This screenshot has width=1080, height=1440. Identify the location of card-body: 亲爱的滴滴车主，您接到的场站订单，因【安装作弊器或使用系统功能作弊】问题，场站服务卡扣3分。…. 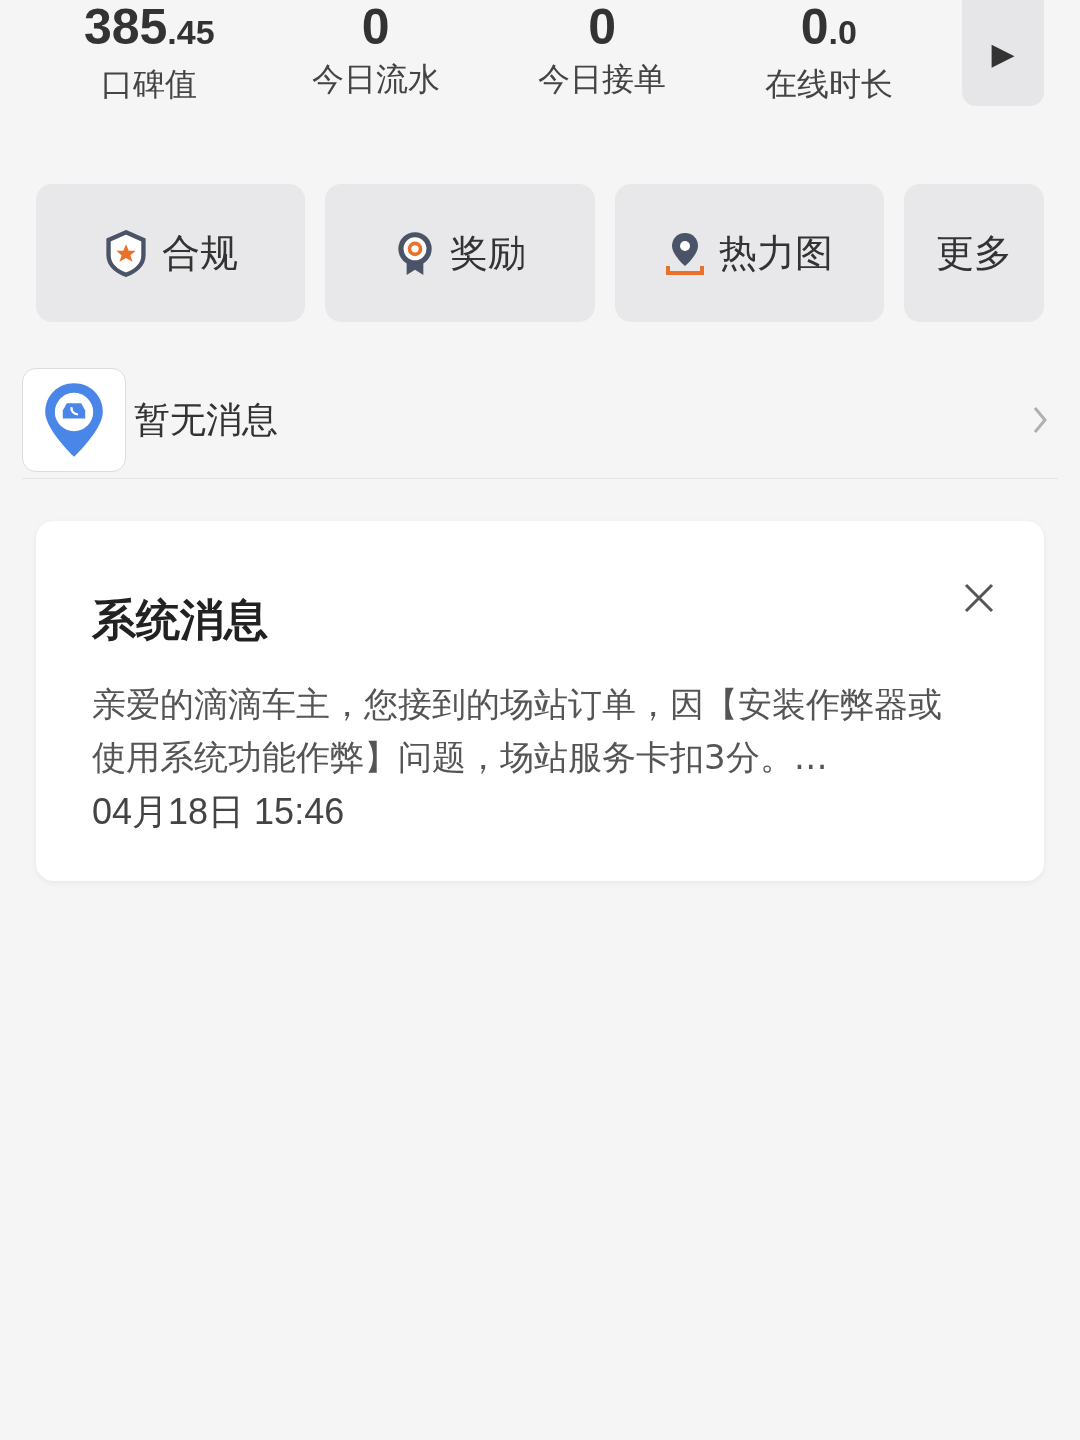
(517, 731).